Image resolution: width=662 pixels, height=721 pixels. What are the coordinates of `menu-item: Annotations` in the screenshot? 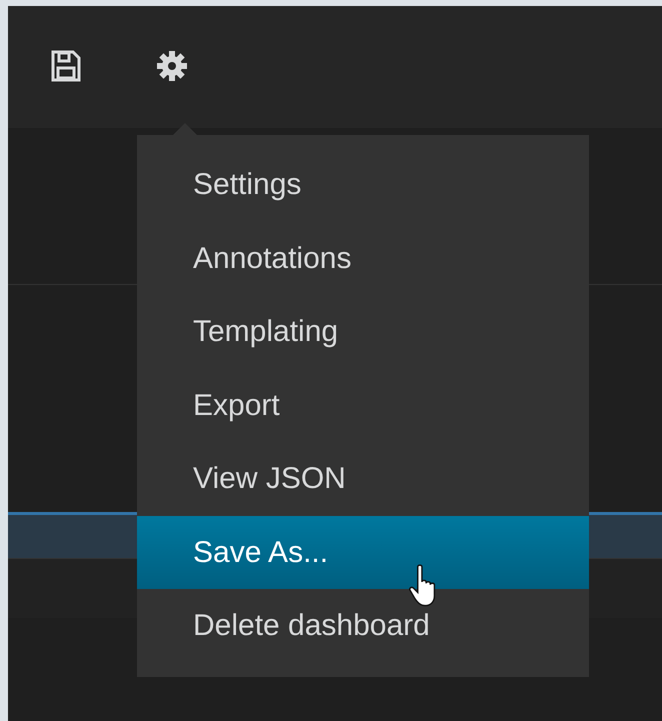 It's located at (363, 258).